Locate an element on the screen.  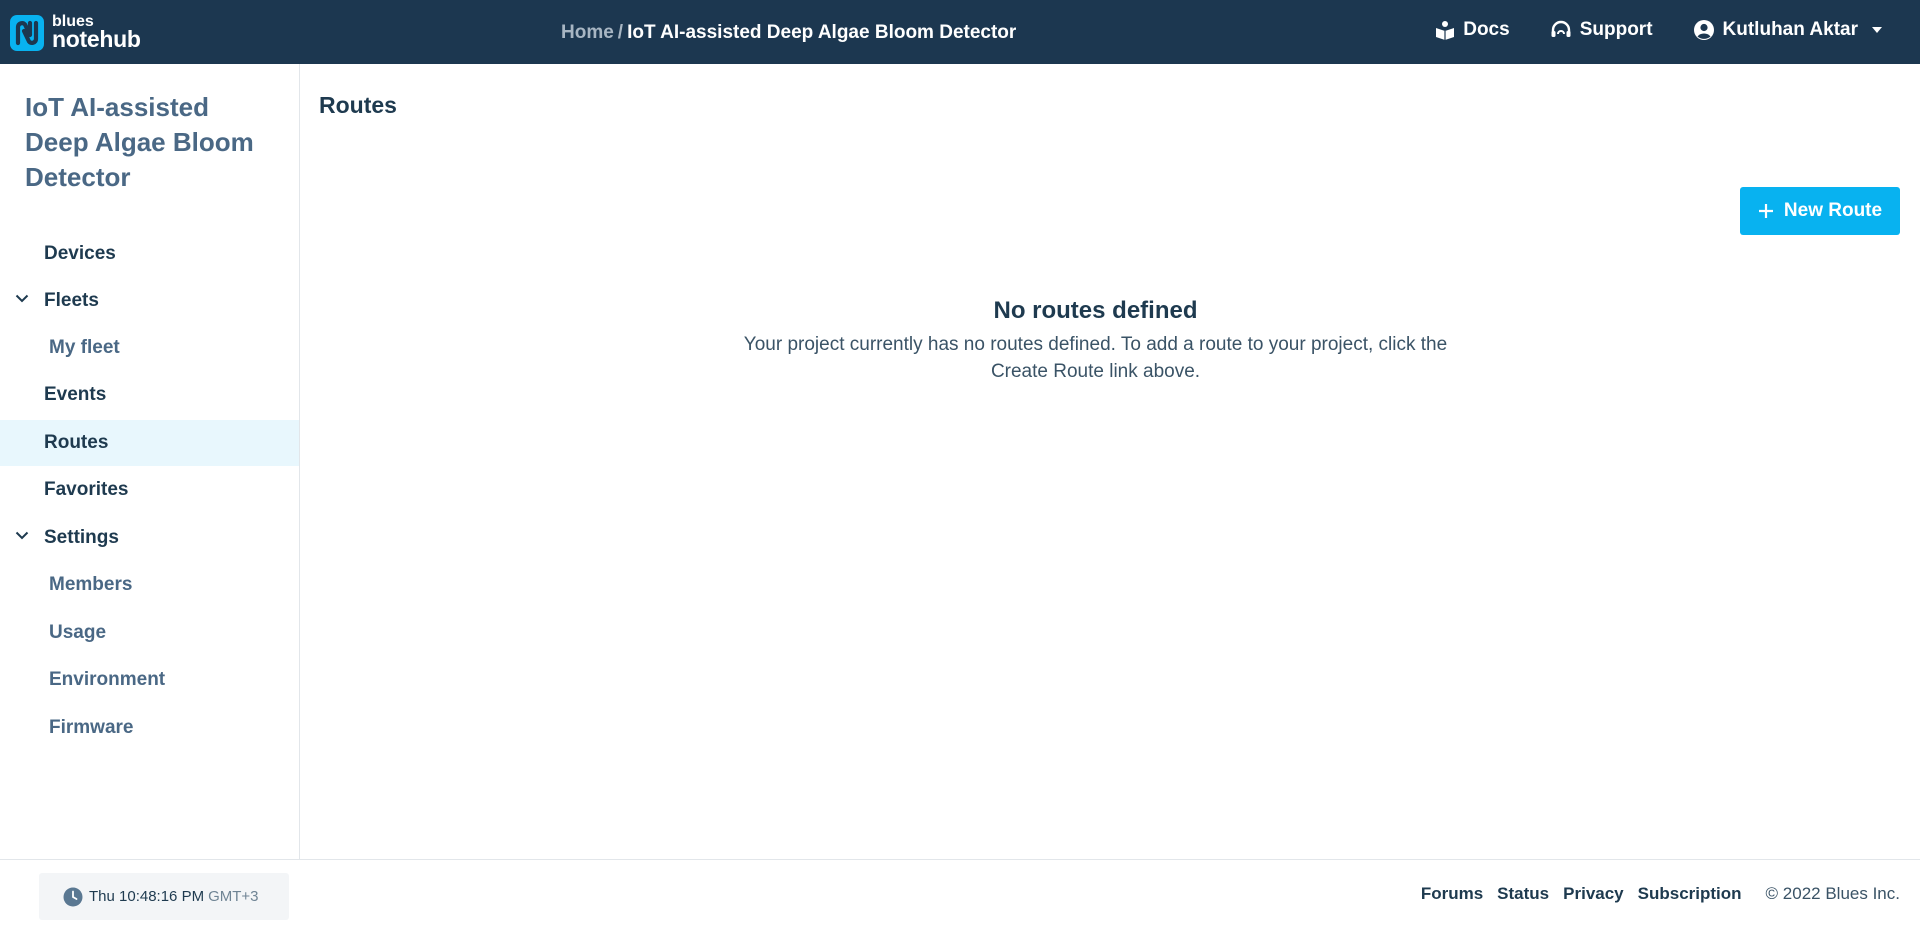
sidebar-item-members: Members is located at coordinates (149, 585).